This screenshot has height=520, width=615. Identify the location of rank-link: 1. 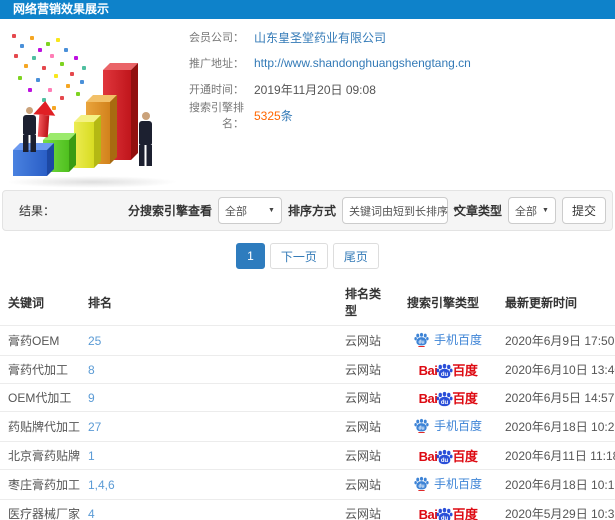
(91, 456).